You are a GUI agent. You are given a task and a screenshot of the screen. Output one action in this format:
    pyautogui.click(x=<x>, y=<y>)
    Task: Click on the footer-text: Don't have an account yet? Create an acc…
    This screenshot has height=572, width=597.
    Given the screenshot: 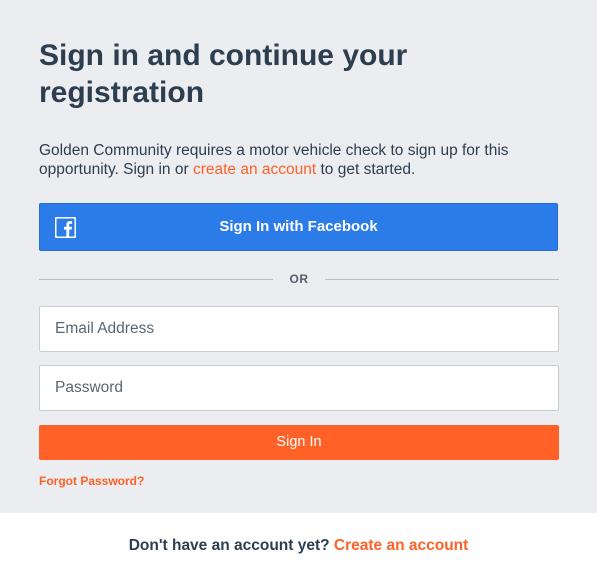 What is the action you would take?
    pyautogui.click(x=298, y=546)
    